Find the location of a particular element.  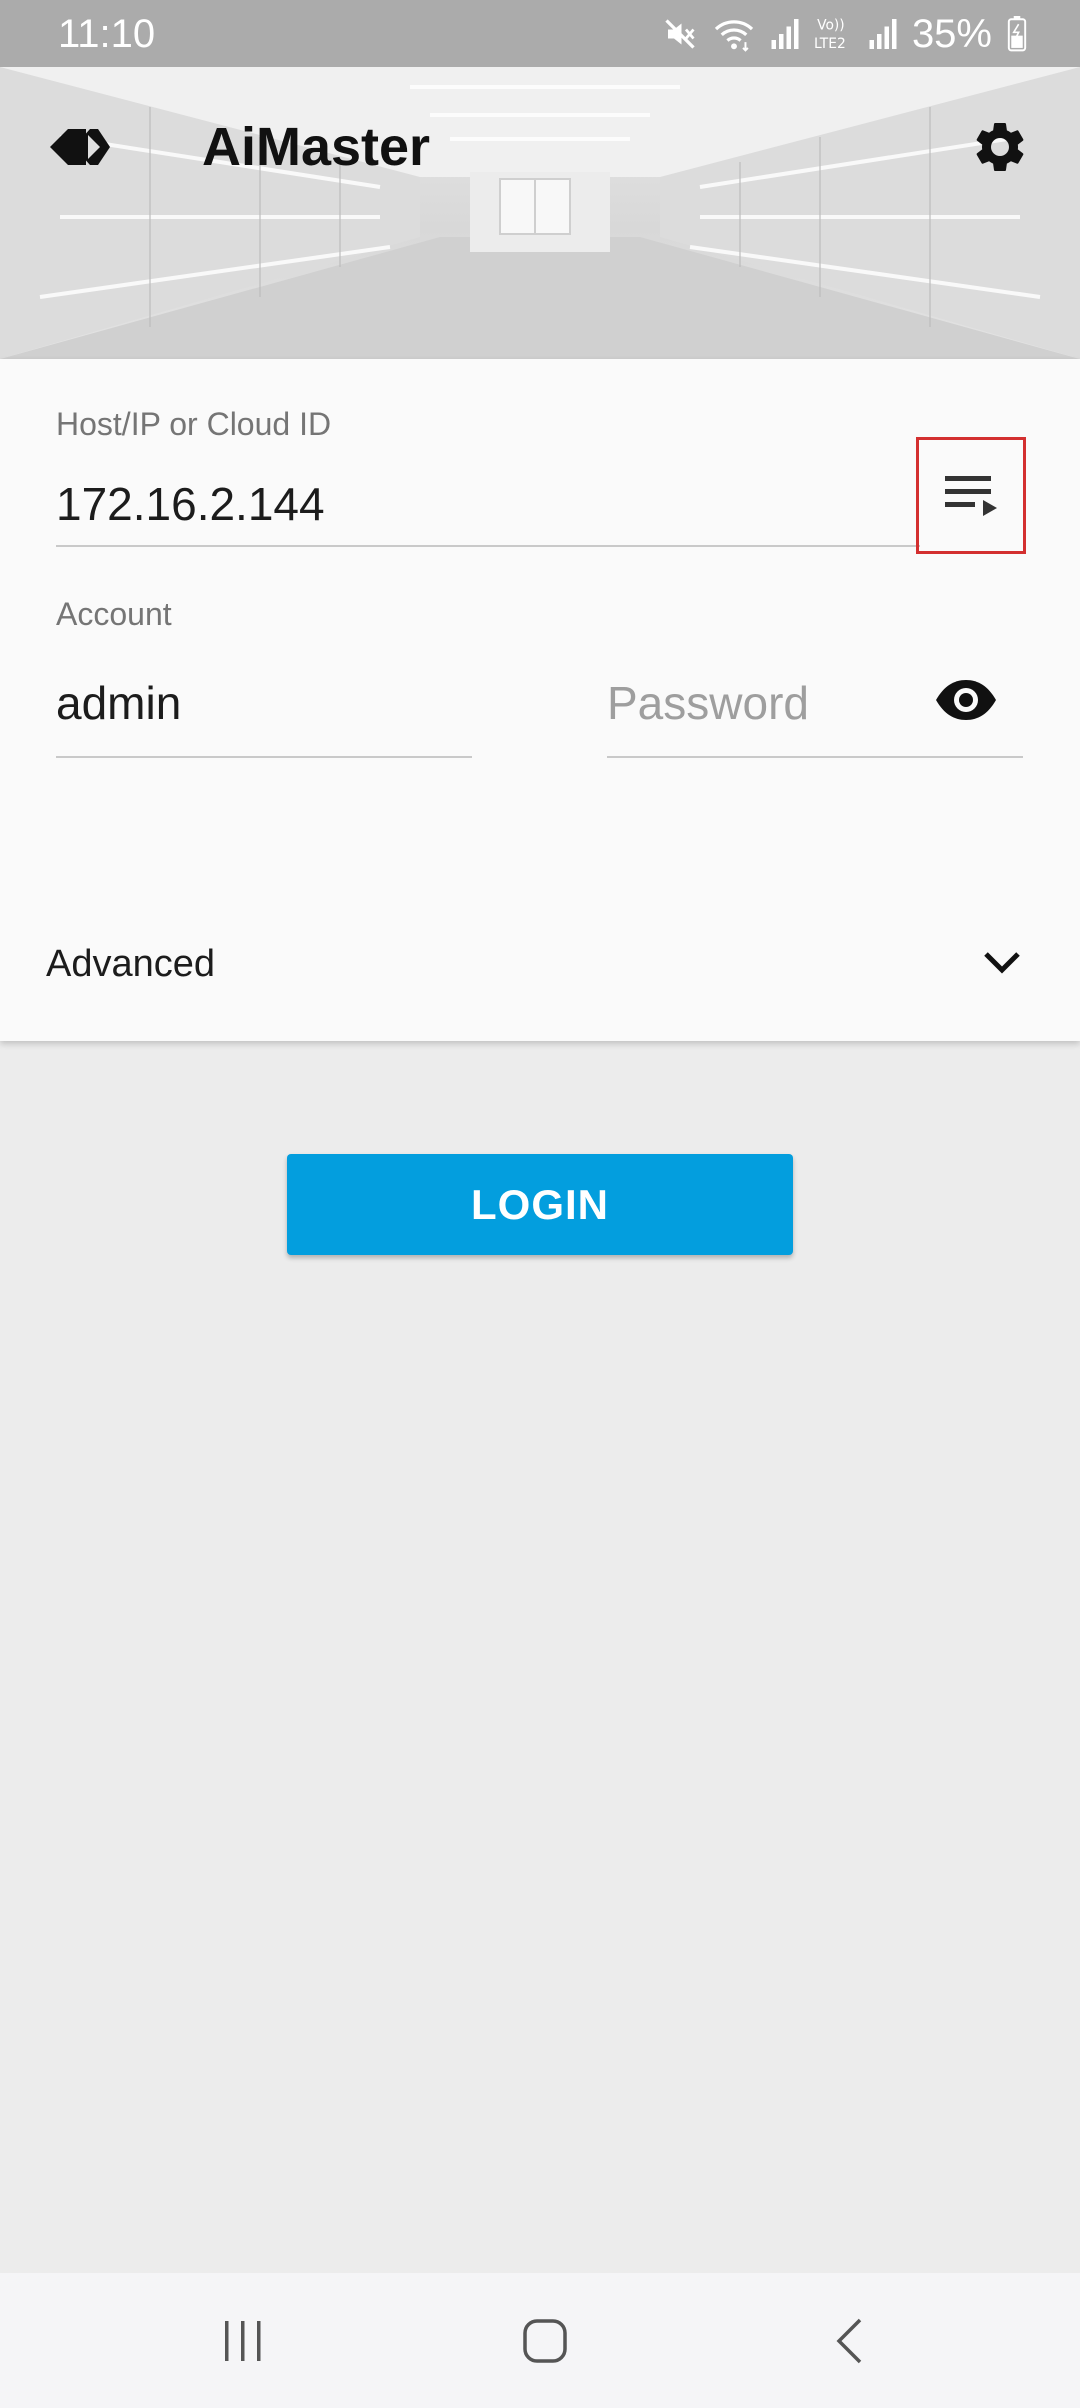

host-list-button is located at coordinates (971, 495).